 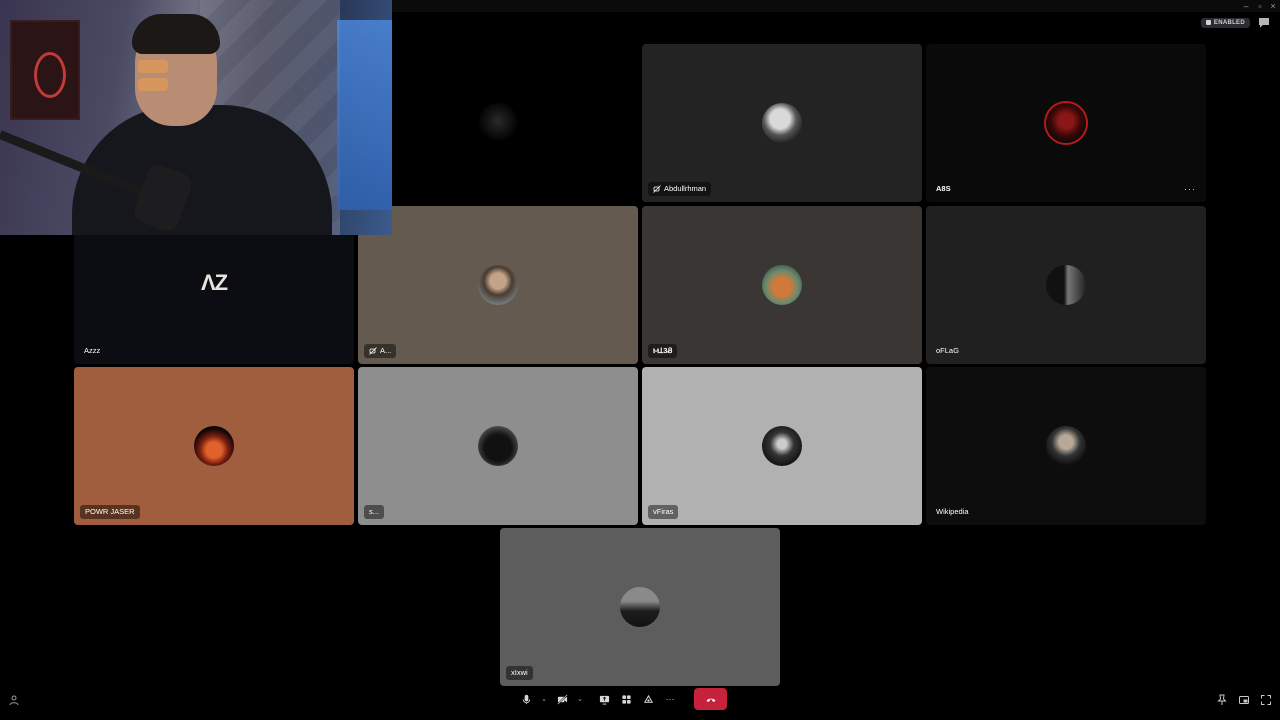 I want to click on participant-name: ⲘꞱ3Ᏸ, so click(x=663, y=350).